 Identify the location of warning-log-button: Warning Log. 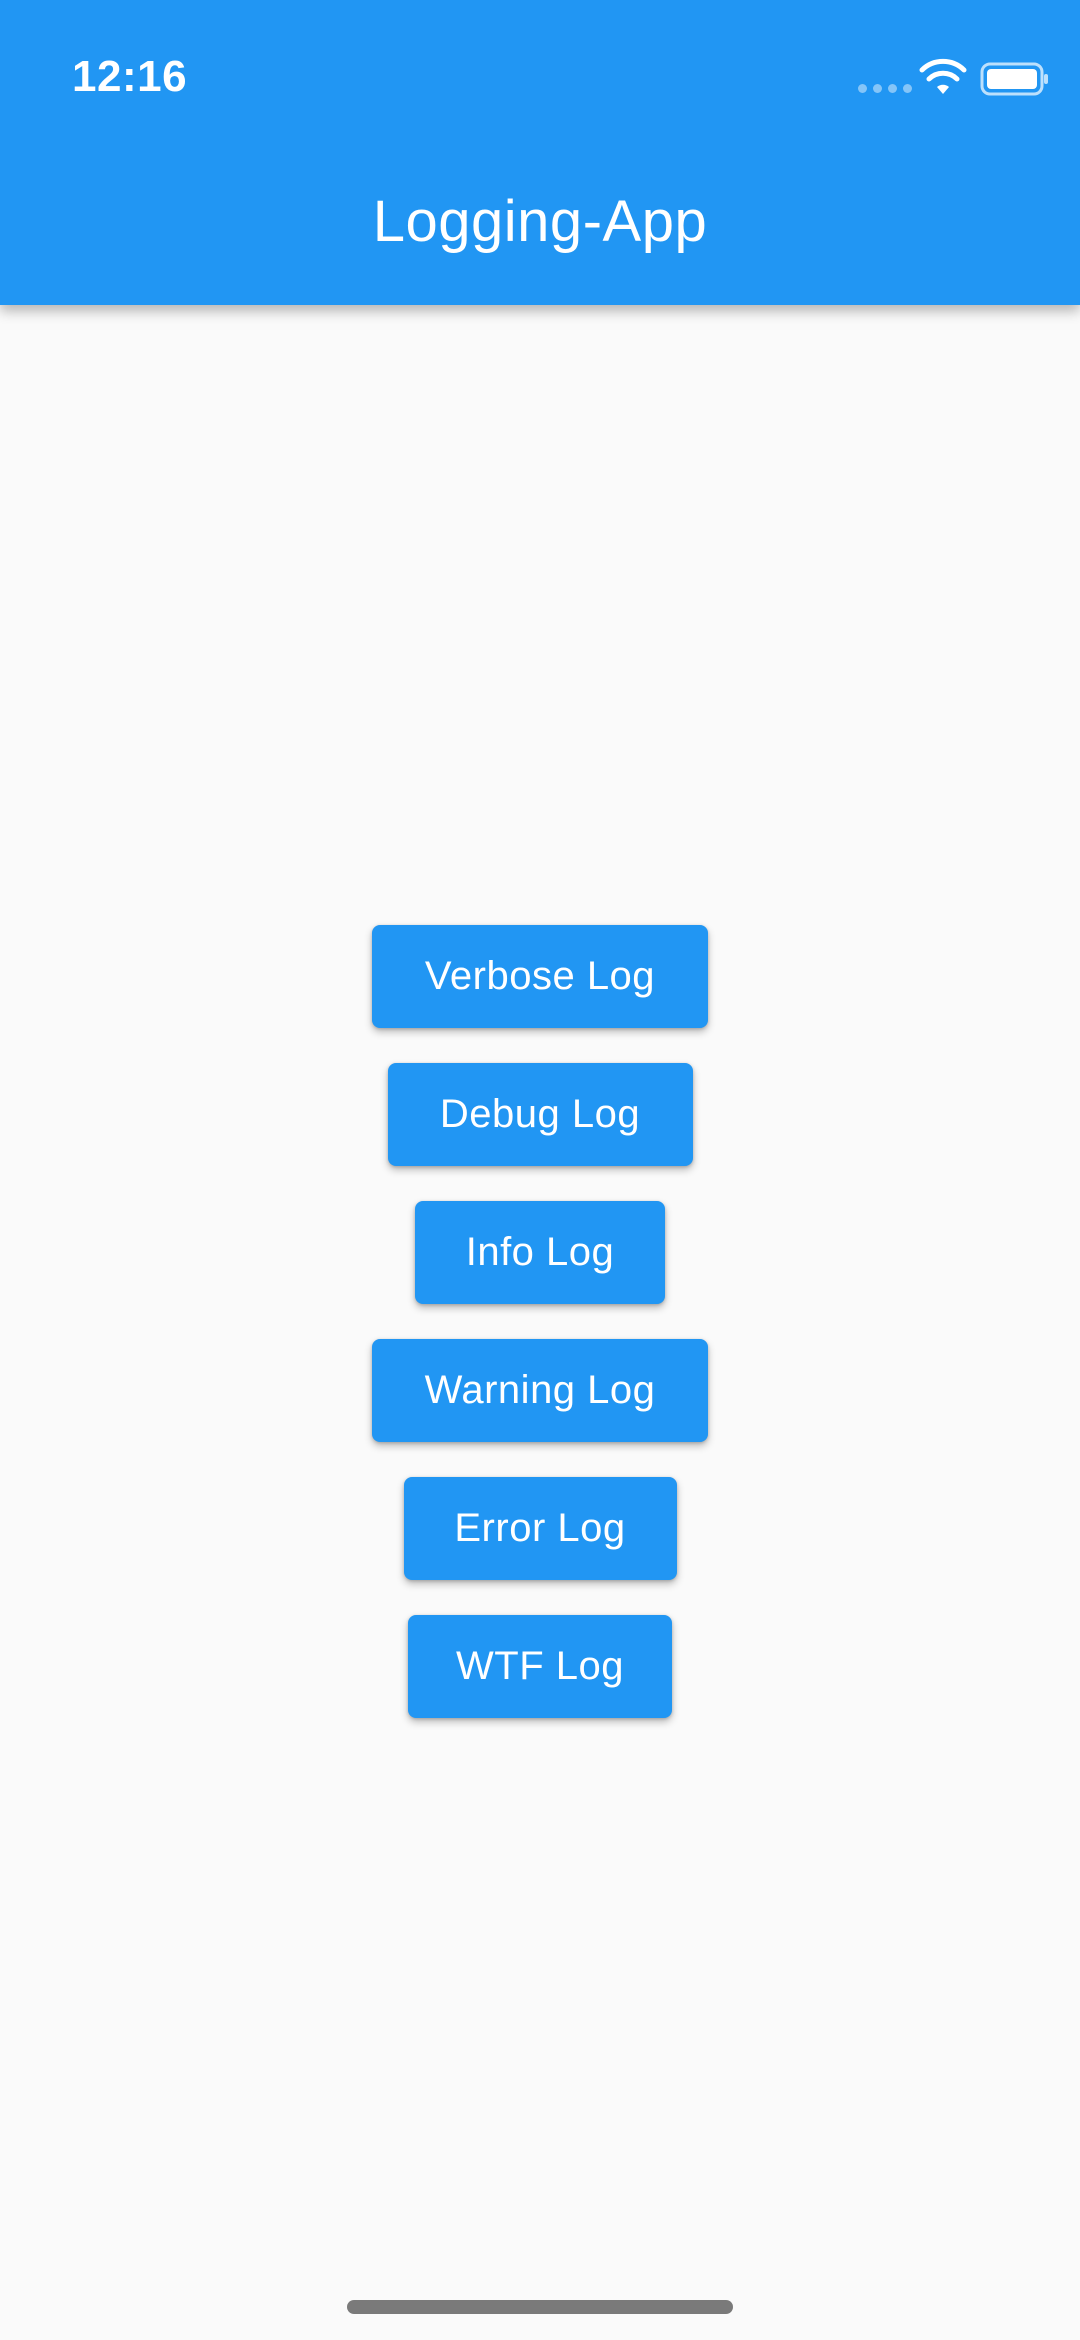
(540, 1390).